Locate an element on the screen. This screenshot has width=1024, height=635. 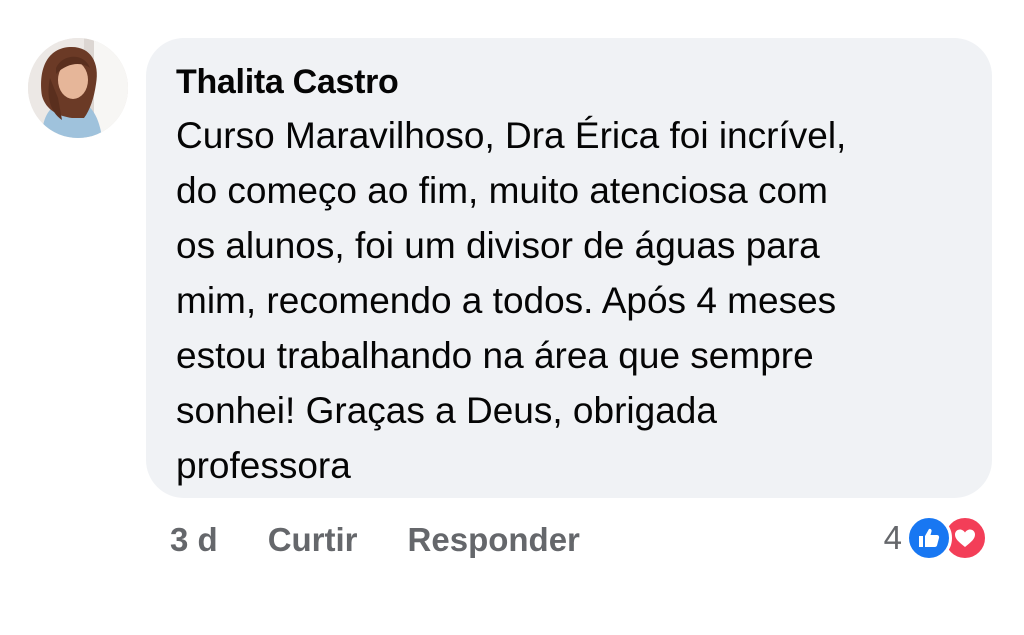
avatar-photo is located at coordinates (78, 88).